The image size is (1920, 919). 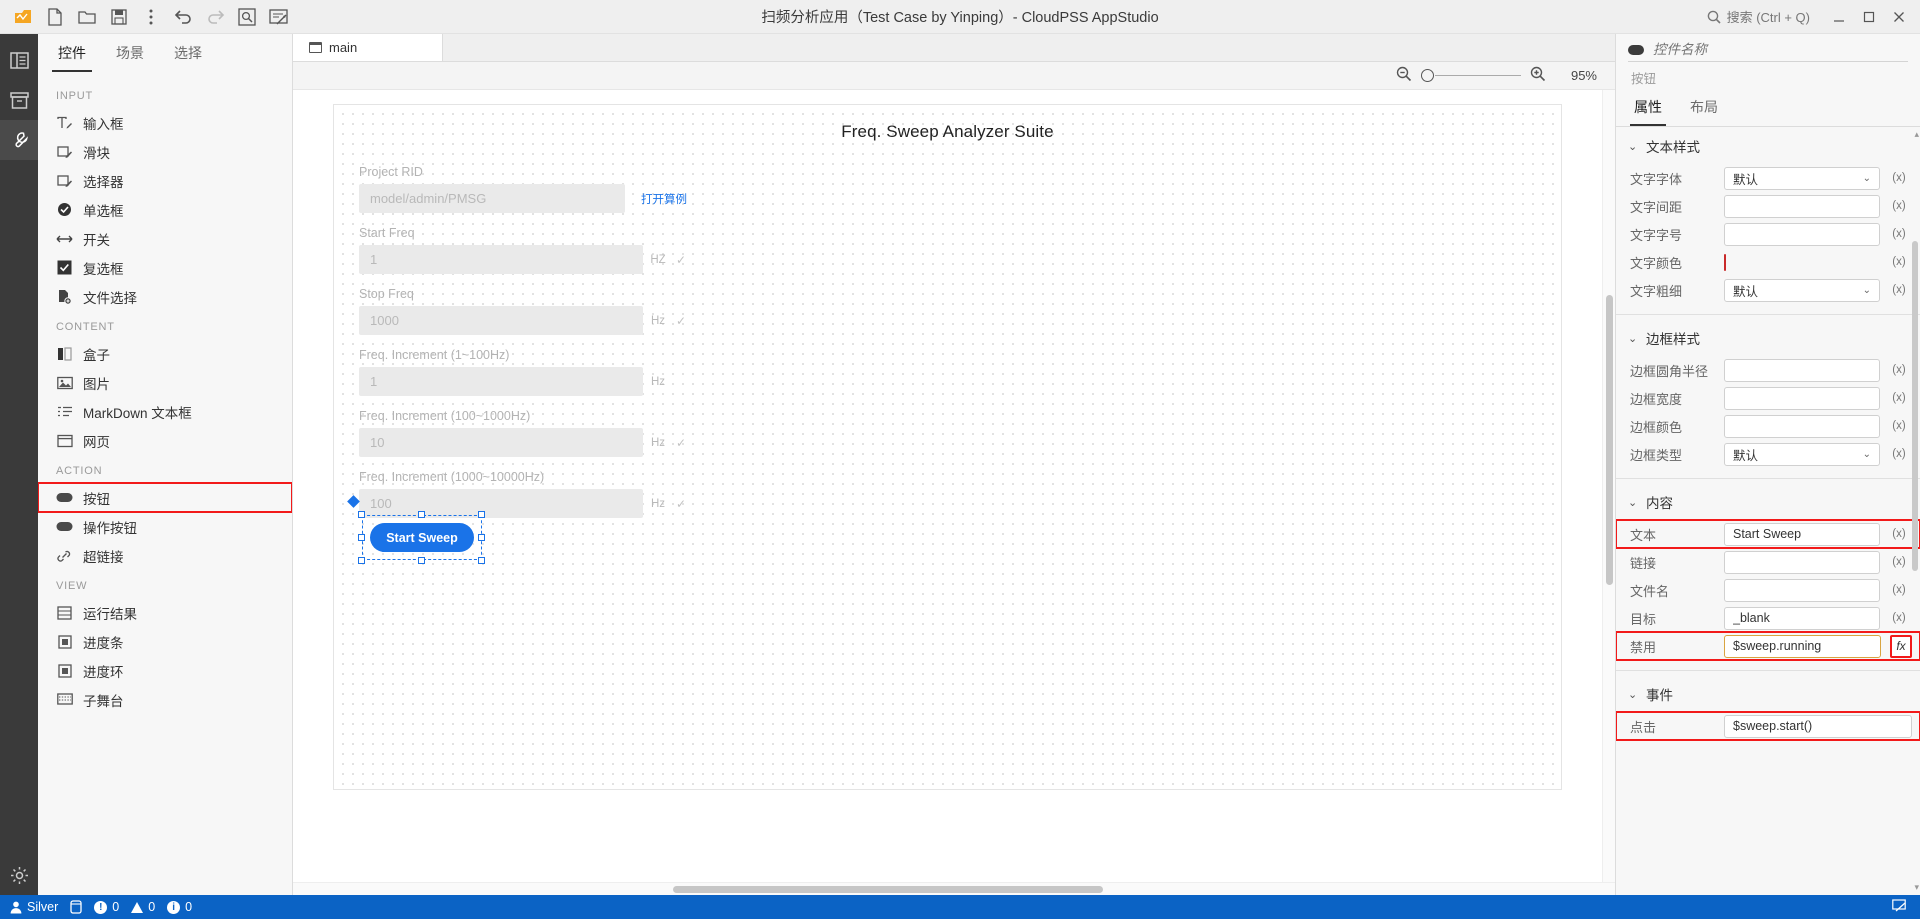 I want to click on status-warning-count: 0, so click(x=149, y=907).